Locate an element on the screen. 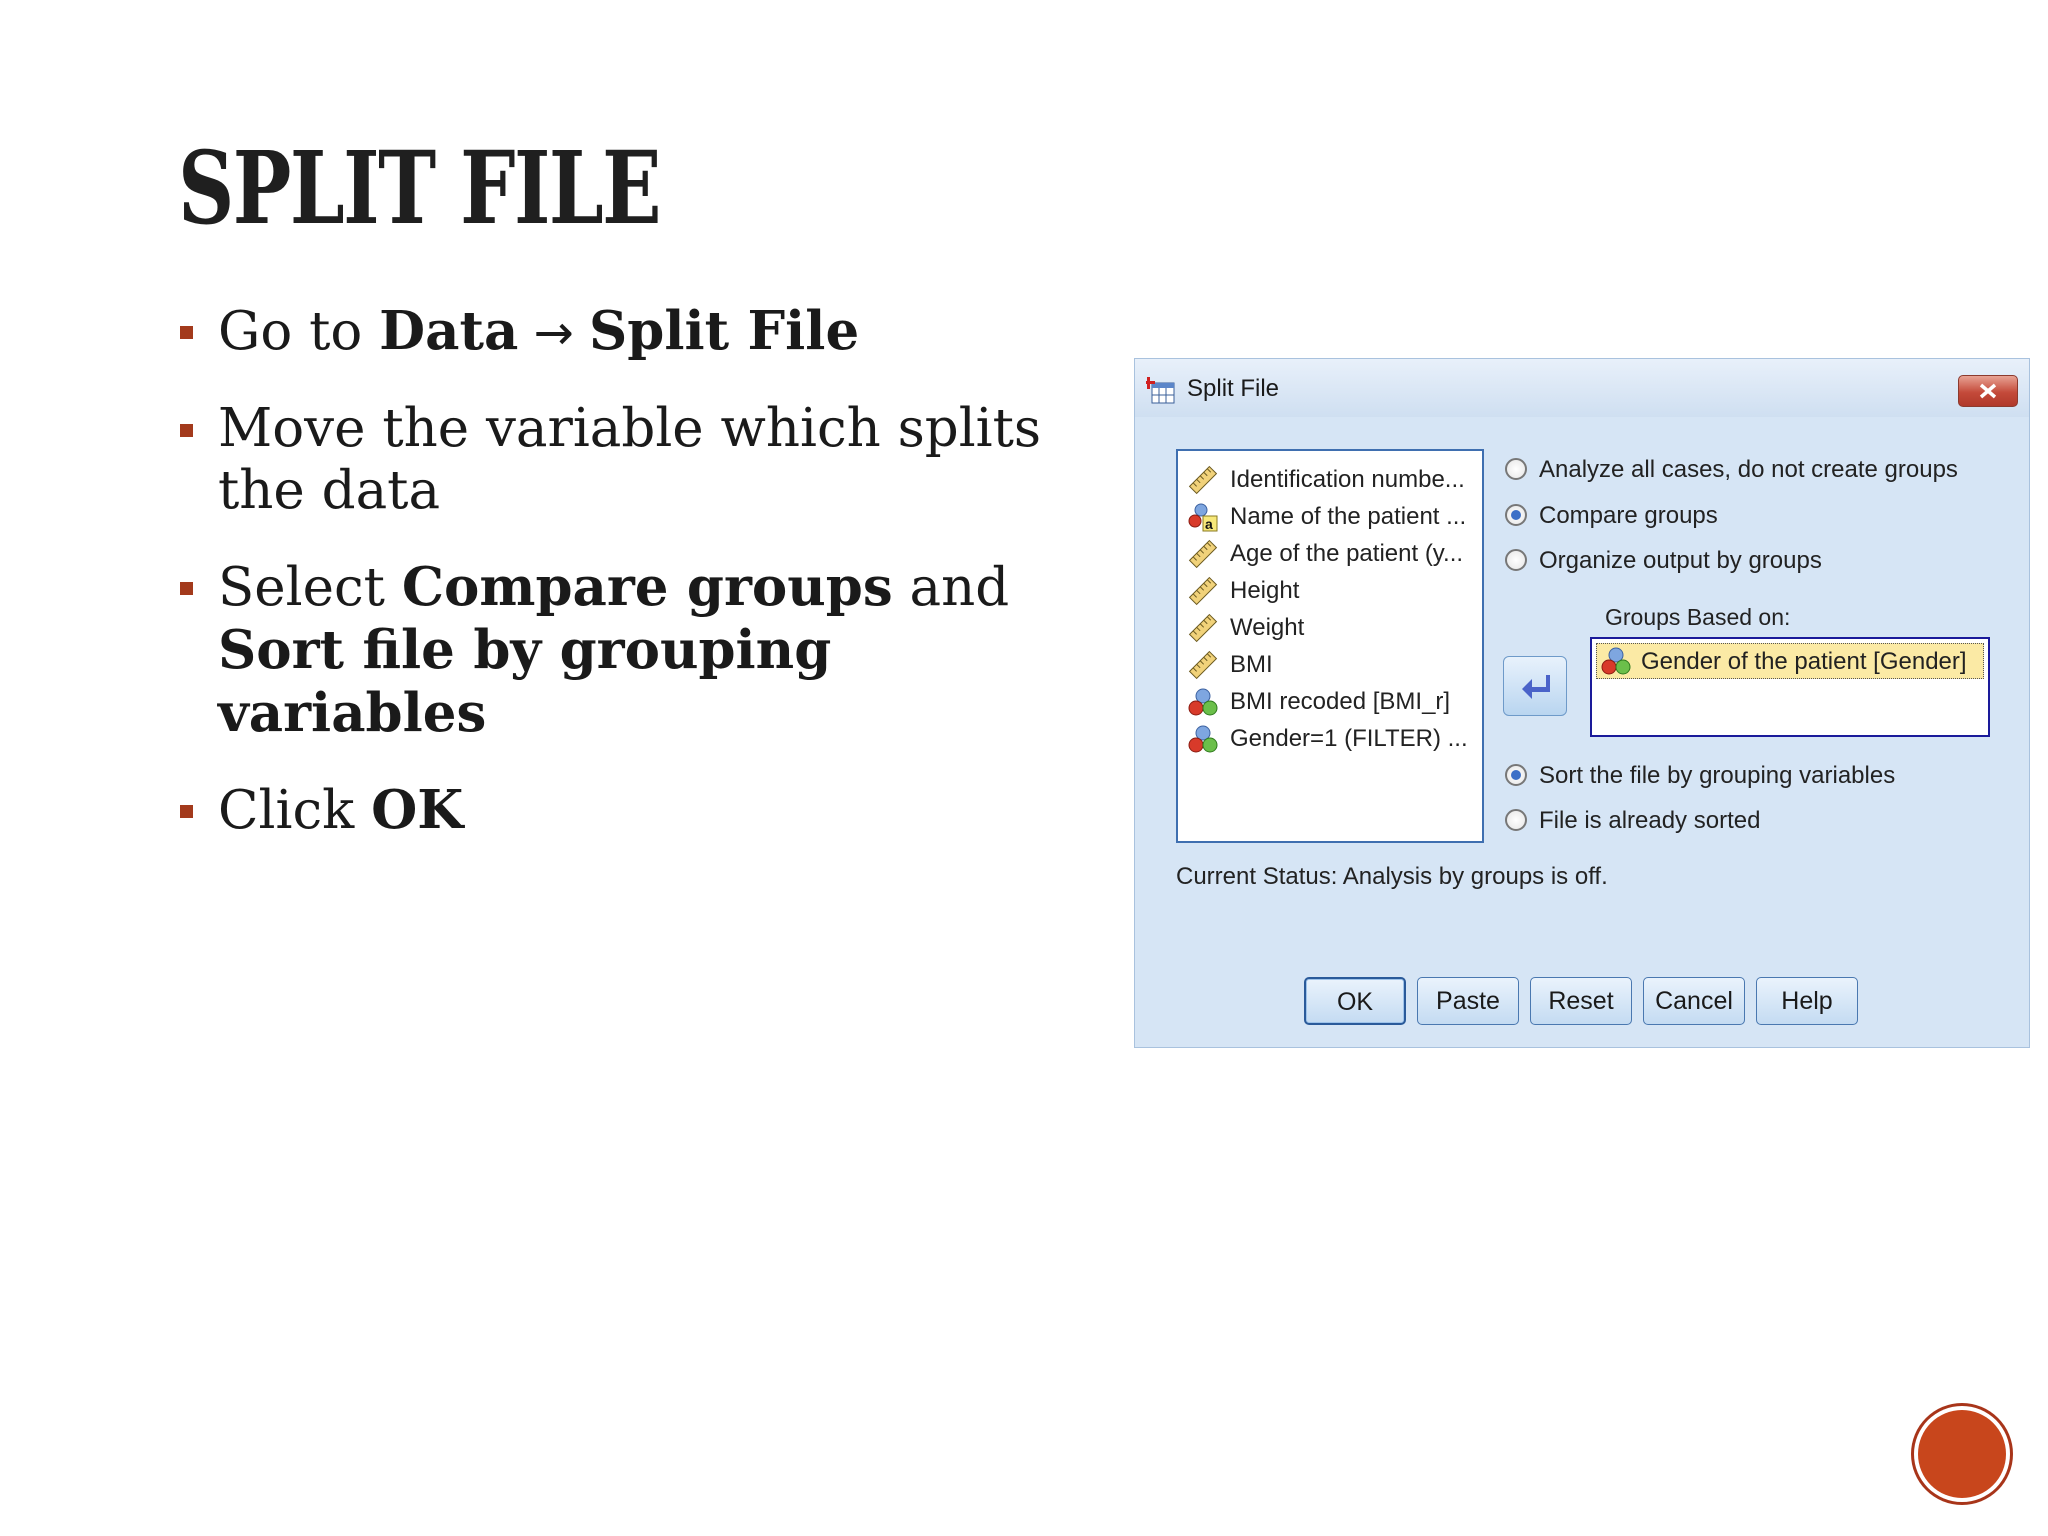 The image size is (2048, 1536). split-file-app-icon is located at coordinates (1160, 390).